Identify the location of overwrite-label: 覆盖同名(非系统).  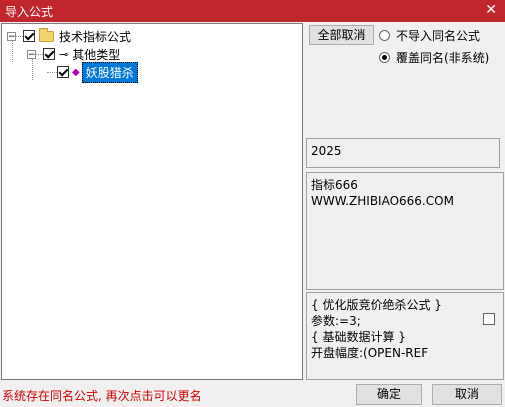
(443, 58).